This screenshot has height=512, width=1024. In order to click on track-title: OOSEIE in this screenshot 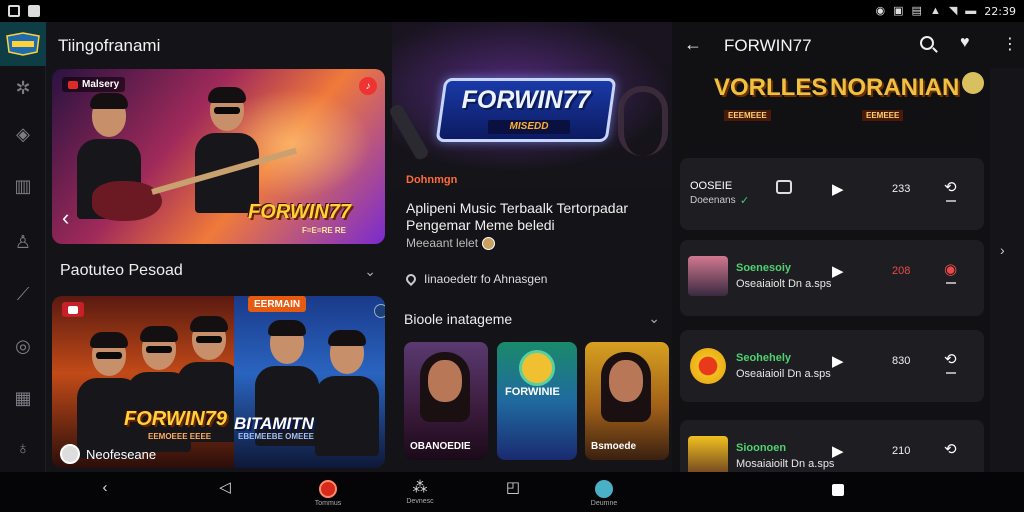, I will do `click(711, 186)`.